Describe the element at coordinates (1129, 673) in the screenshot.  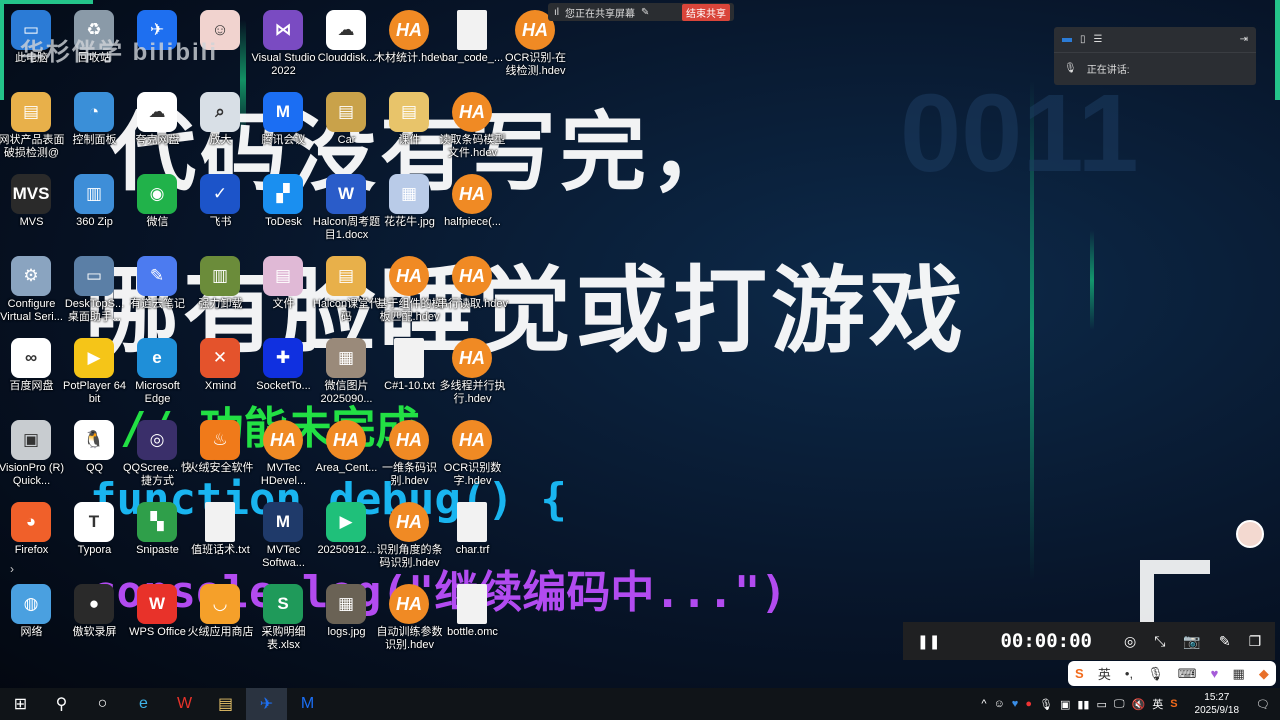
I see `punctuation-icon: •,` at that location.